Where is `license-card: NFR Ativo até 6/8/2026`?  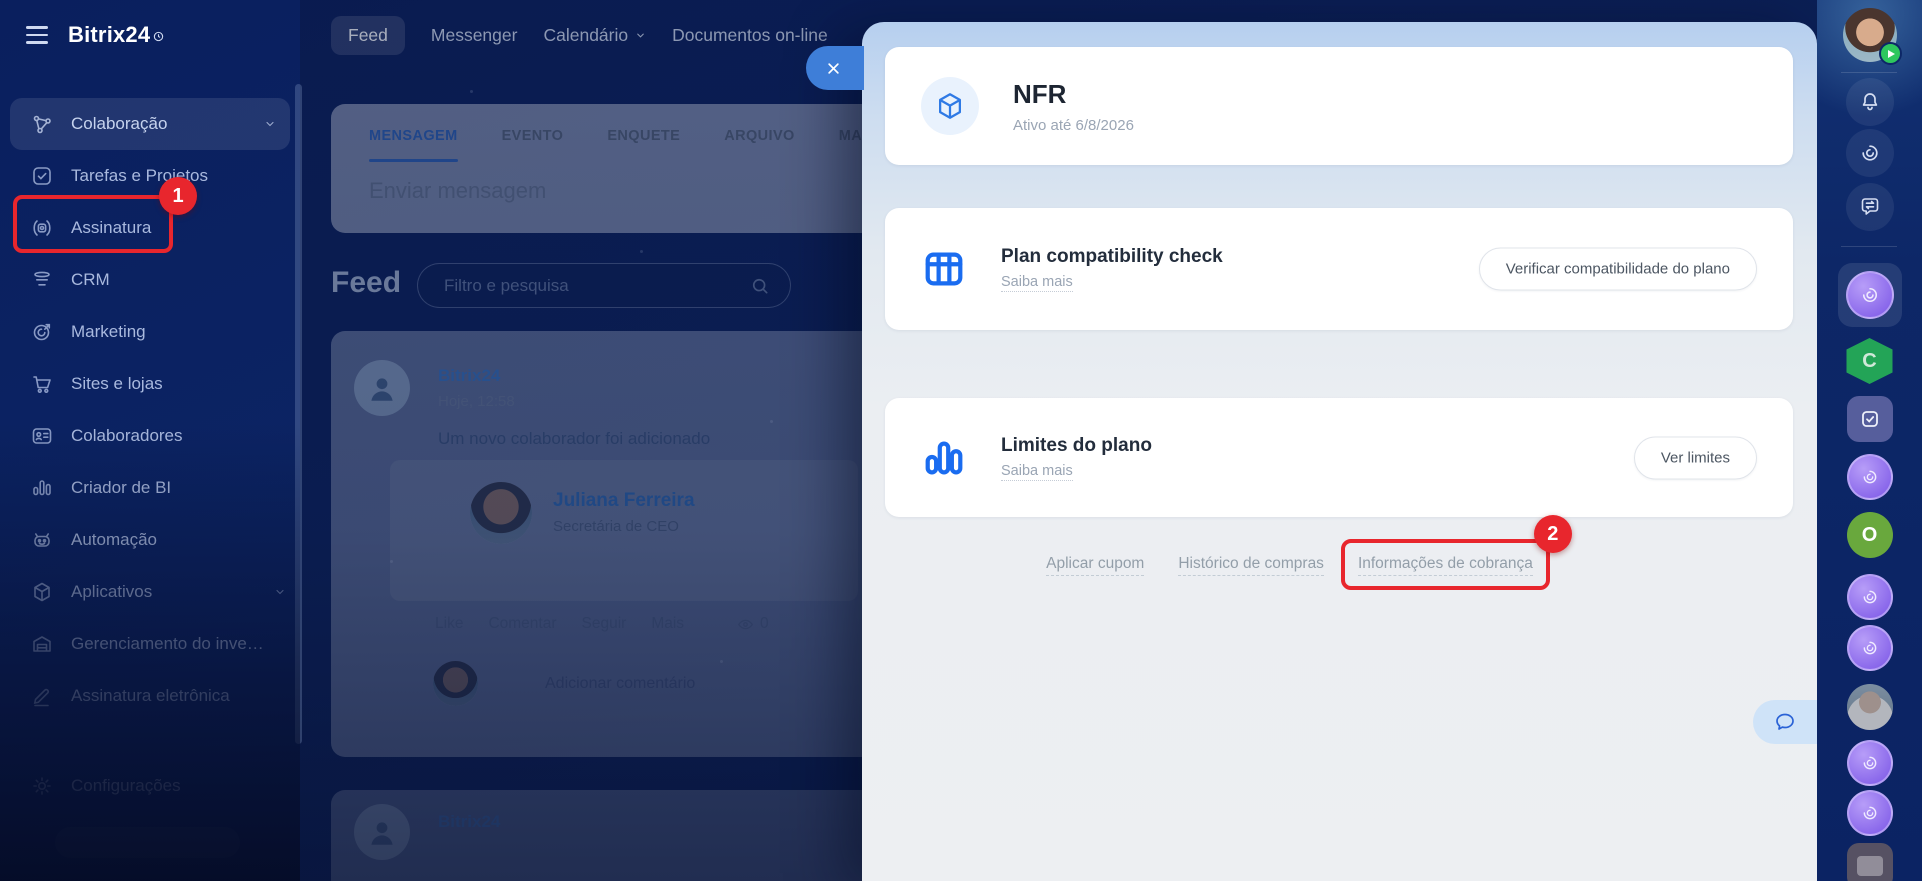 license-card: NFR Ativo até 6/8/2026 is located at coordinates (1339, 106).